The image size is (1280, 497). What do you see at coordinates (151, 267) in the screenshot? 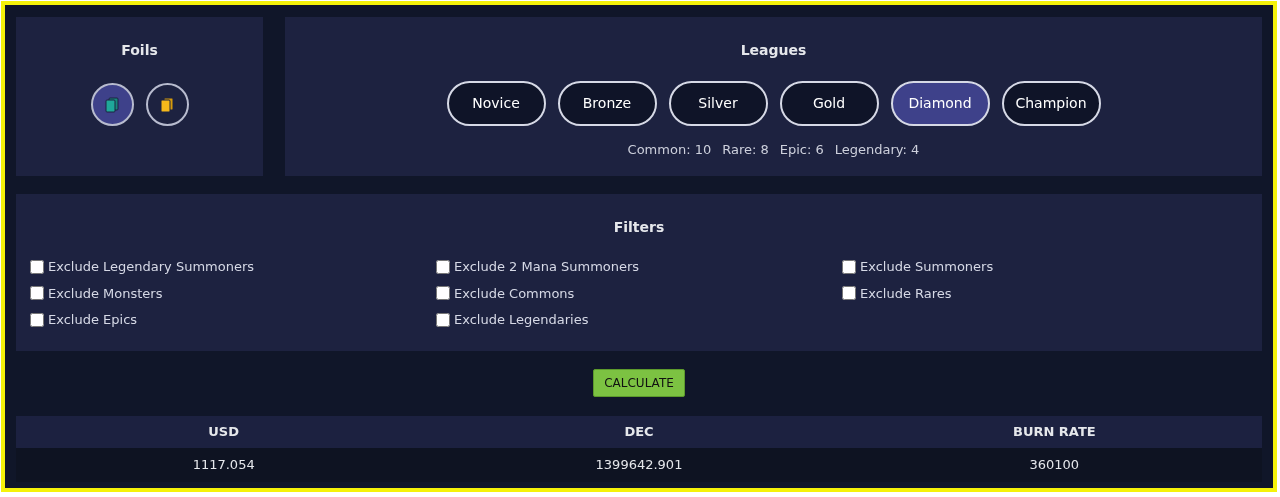
I see `filter-label: Exclude Legendary Summoners` at bounding box center [151, 267].